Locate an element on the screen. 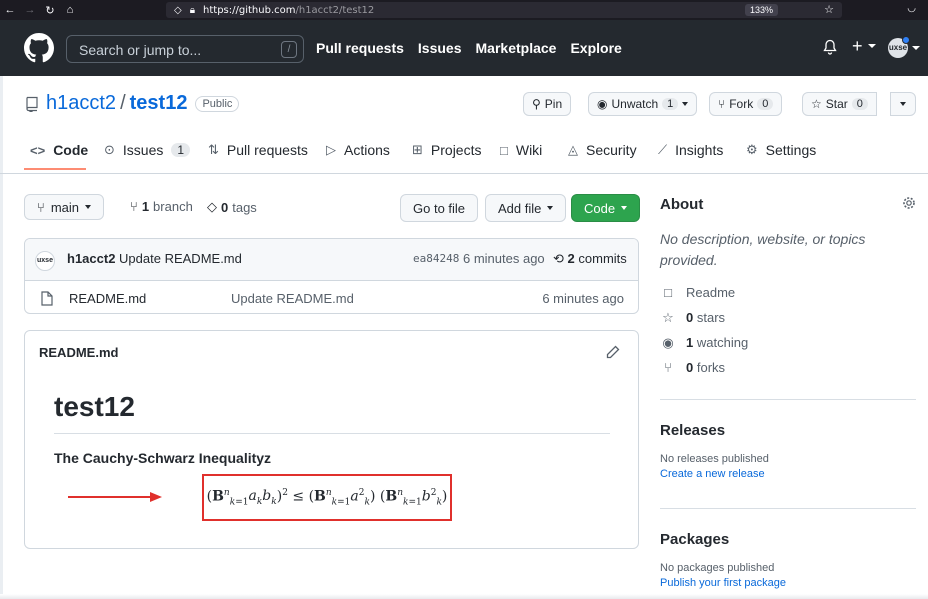  commit-sha-link: ea84248 is located at coordinates (436, 258).